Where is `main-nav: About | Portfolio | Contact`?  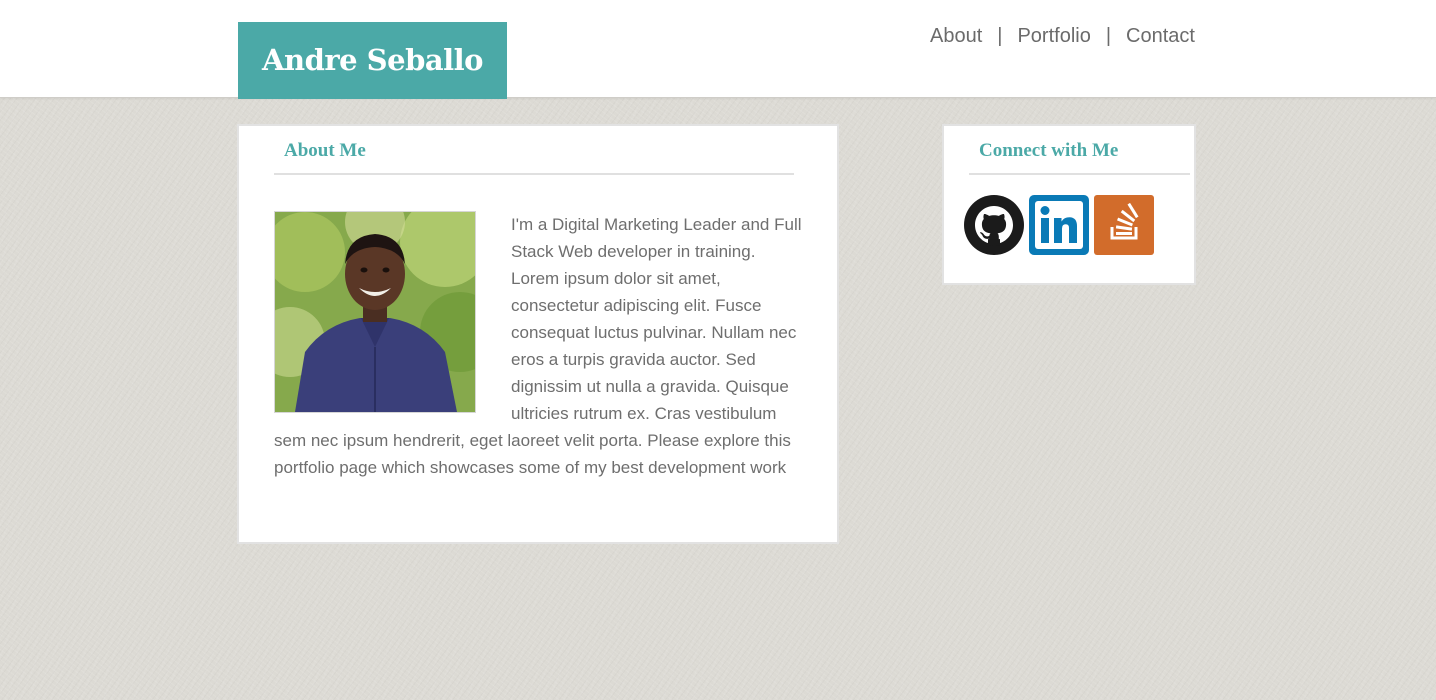
main-nav: About | Portfolio | Contact is located at coordinates (1062, 36).